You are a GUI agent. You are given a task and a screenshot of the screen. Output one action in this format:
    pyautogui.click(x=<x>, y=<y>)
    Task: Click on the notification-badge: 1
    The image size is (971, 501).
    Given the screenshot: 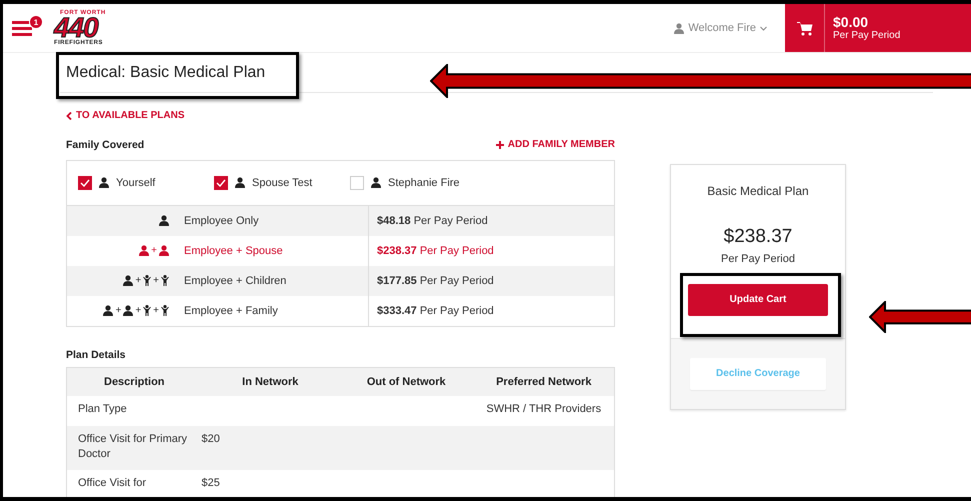 What is the action you would take?
    pyautogui.click(x=36, y=22)
    